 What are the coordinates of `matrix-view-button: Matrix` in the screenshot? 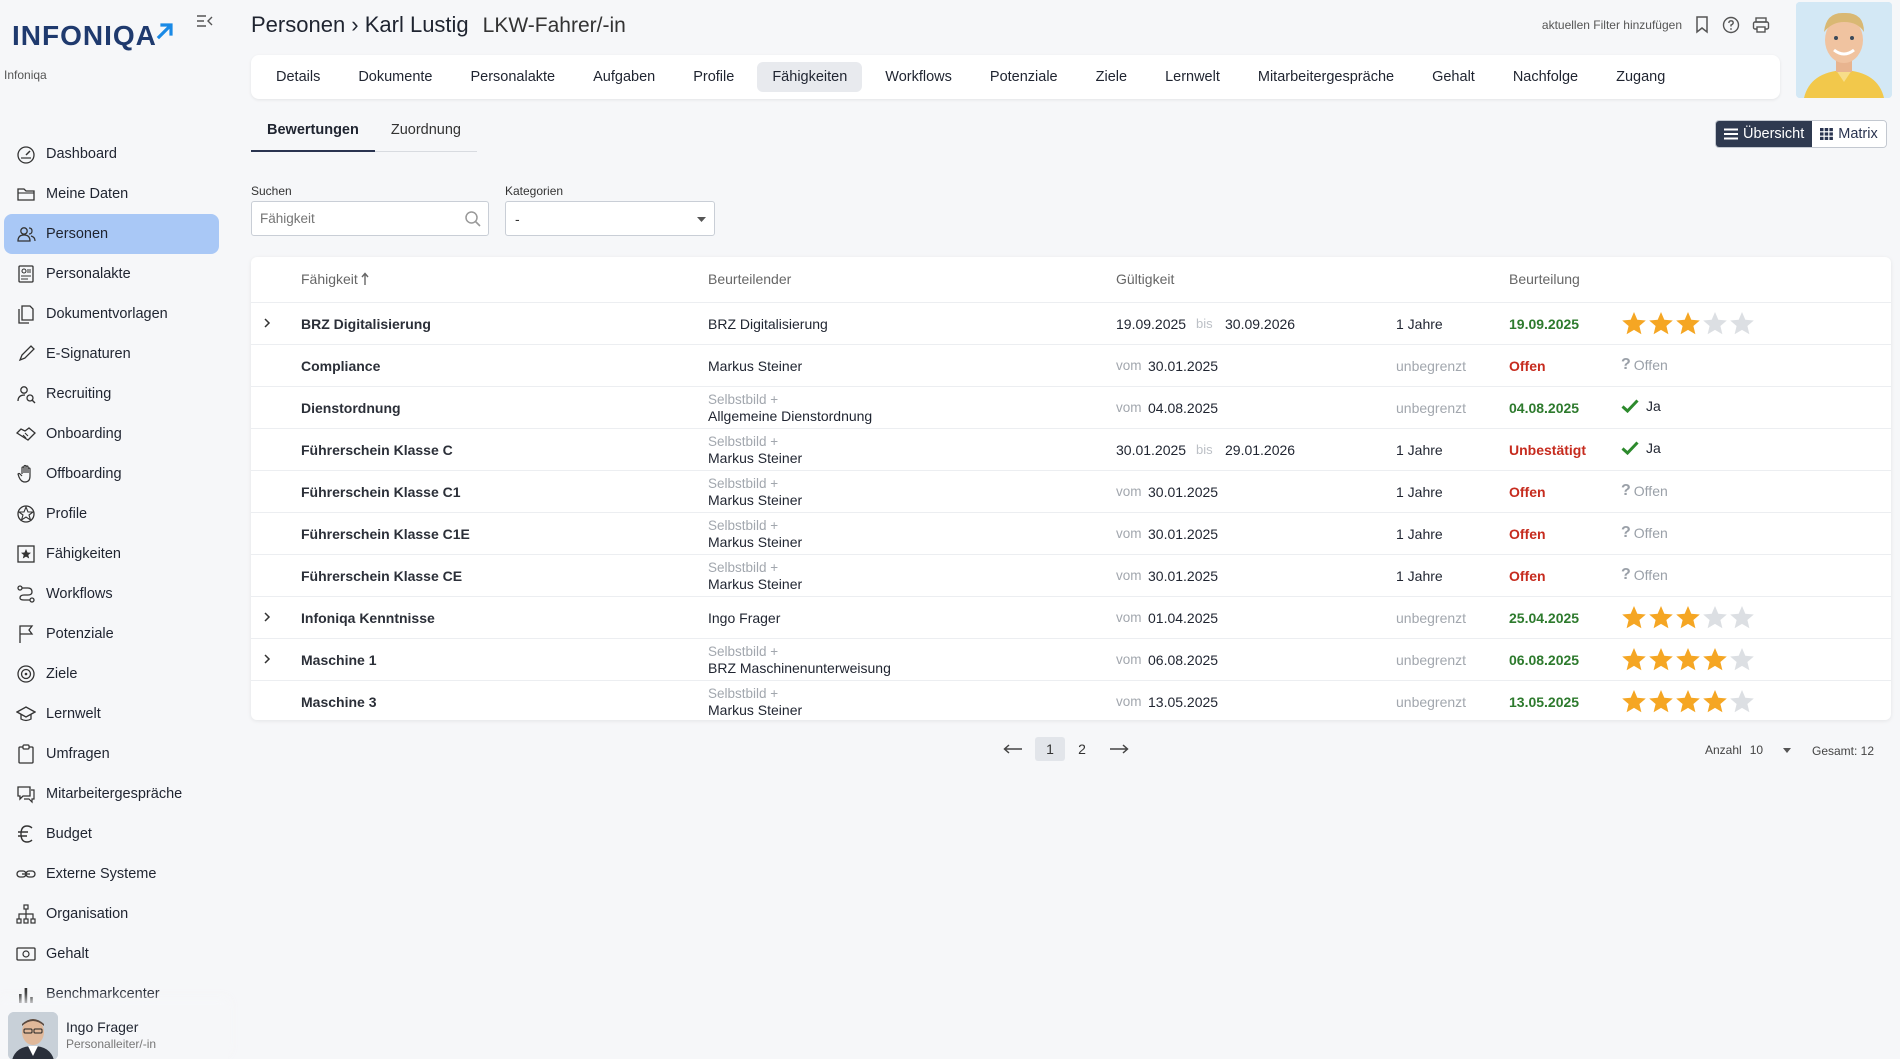 It's located at (1849, 134).